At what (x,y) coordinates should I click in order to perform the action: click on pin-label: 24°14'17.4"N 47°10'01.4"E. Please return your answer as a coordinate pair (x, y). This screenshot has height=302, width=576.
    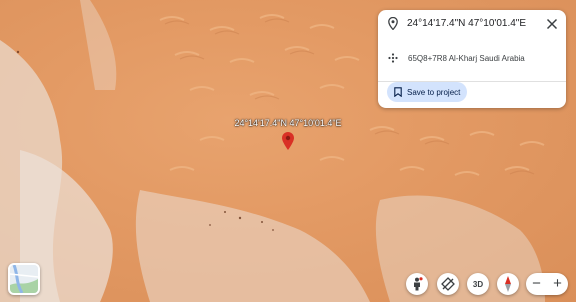
    Looking at the image, I should click on (288, 123).